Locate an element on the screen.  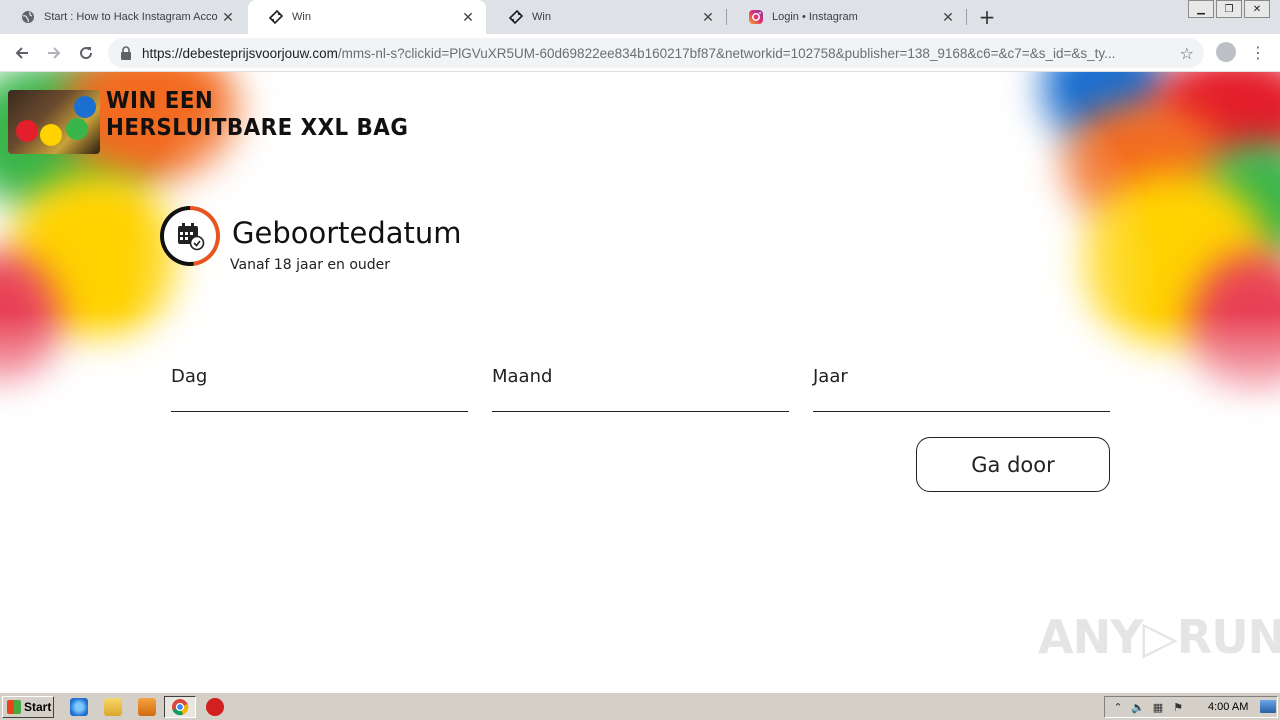
forward-arrow-icon is located at coordinates (54, 53).